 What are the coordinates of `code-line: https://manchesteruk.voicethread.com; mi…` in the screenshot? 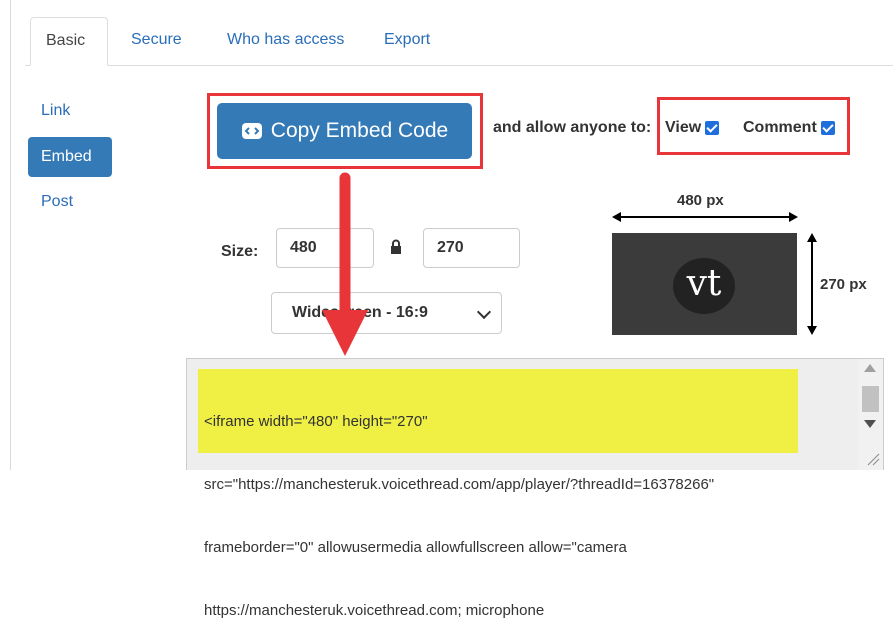 It's located at (374, 610).